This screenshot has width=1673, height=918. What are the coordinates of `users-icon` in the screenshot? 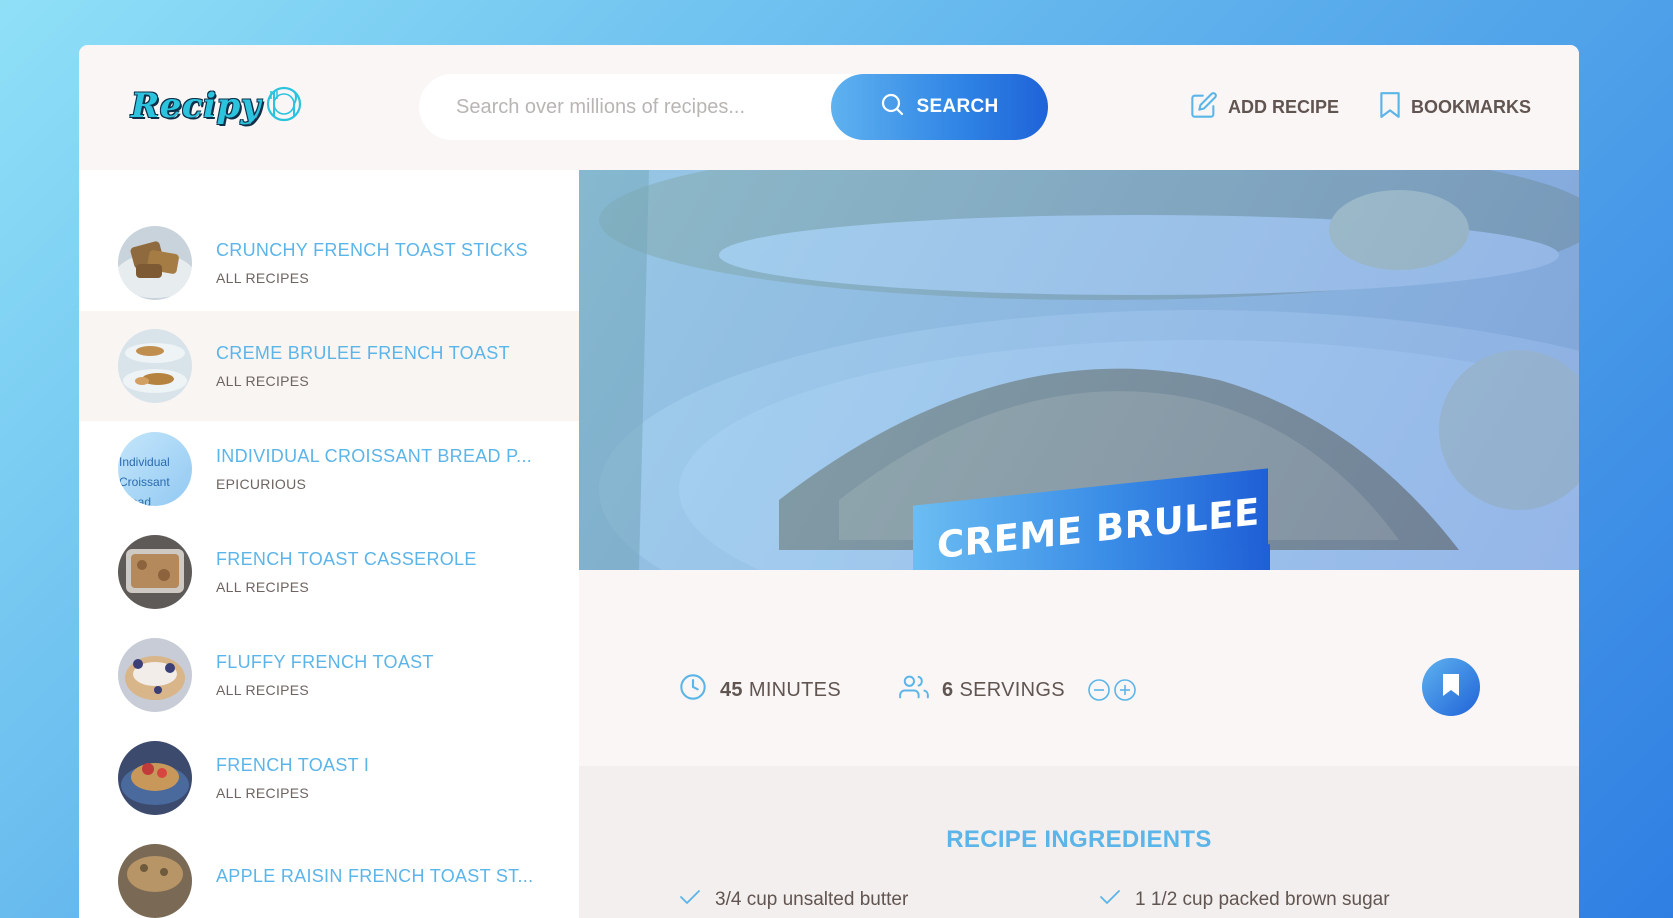 It's located at (914, 690).